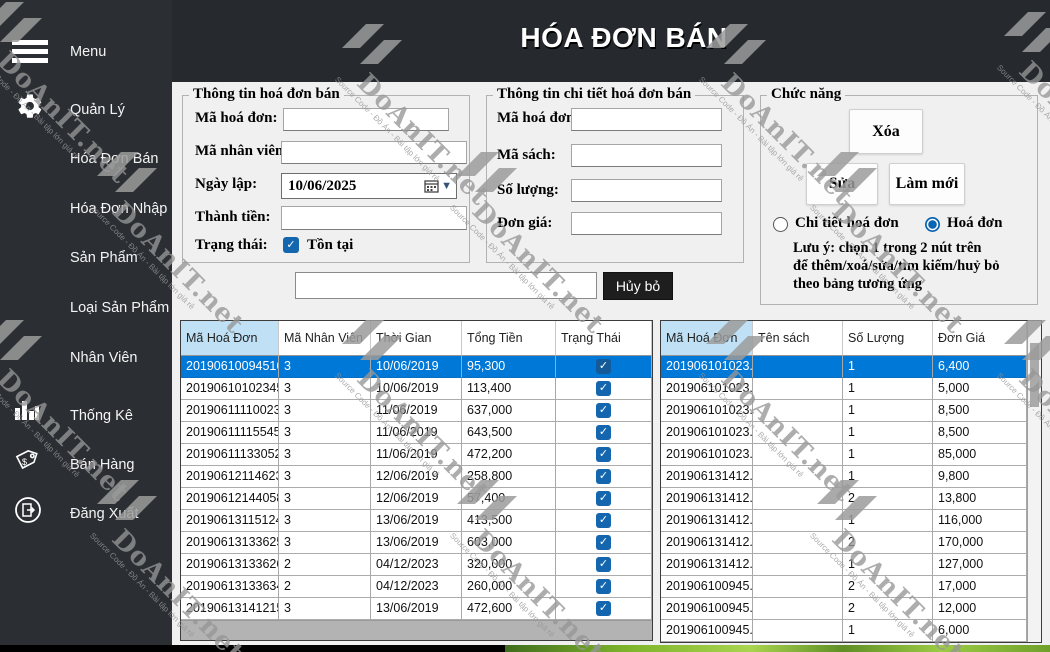  What do you see at coordinates (86, 160) in the screenshot?
I see `sidebar-item-hoa-don-ban: Hóa Đơn Bán` at bounding box center [86, 160].